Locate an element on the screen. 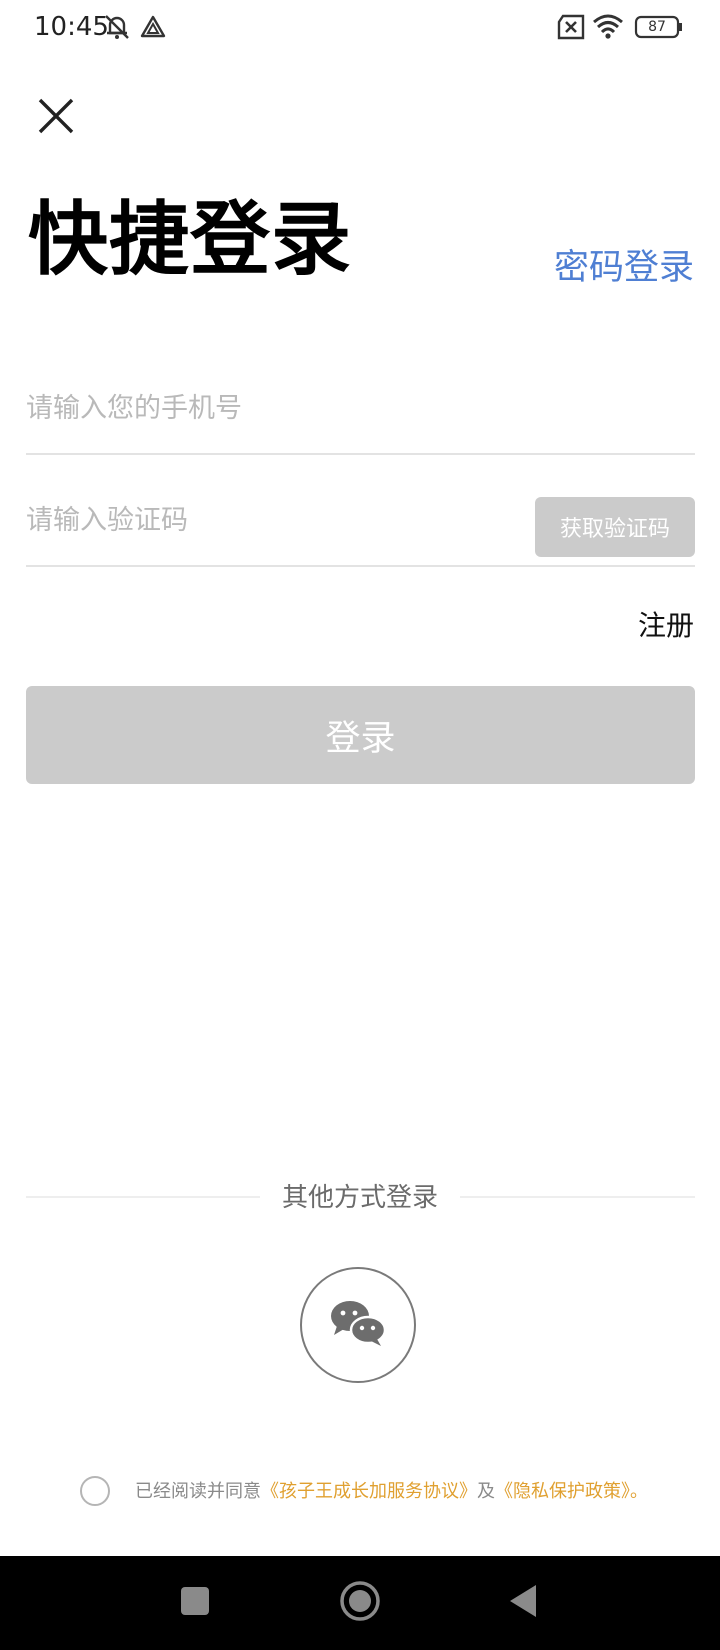 Image resolution: width=720 pixels, height=1650 pixels. register-link: 注册 is located at coordinates (666, 626).